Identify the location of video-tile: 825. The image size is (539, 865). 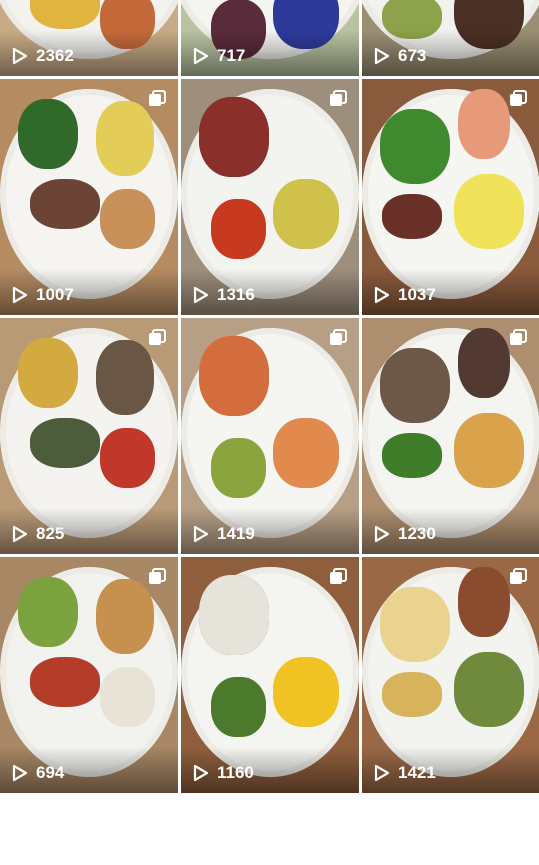
(89, 436).